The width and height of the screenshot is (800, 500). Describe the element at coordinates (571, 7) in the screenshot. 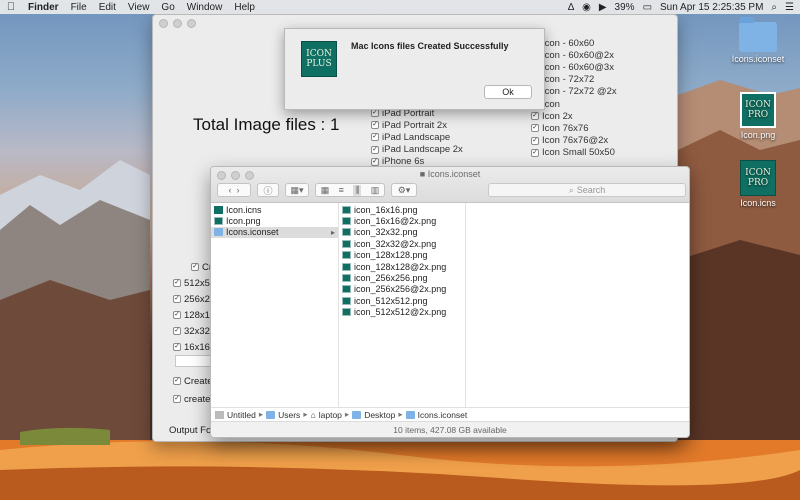

I see `adobe-icon: ∆` at that location.